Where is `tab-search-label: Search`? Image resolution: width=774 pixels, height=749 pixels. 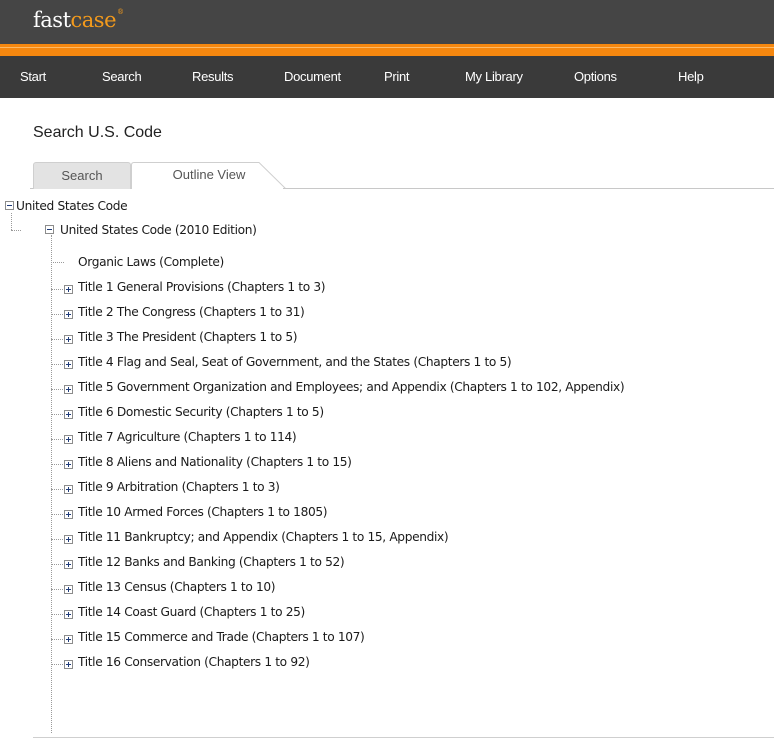
tab-search-label: Search is located at coordinates (82, 175).